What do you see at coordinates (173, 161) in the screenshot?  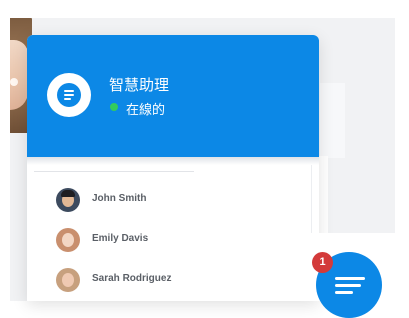 I see `header-divider` at bounding box center [173, 161].